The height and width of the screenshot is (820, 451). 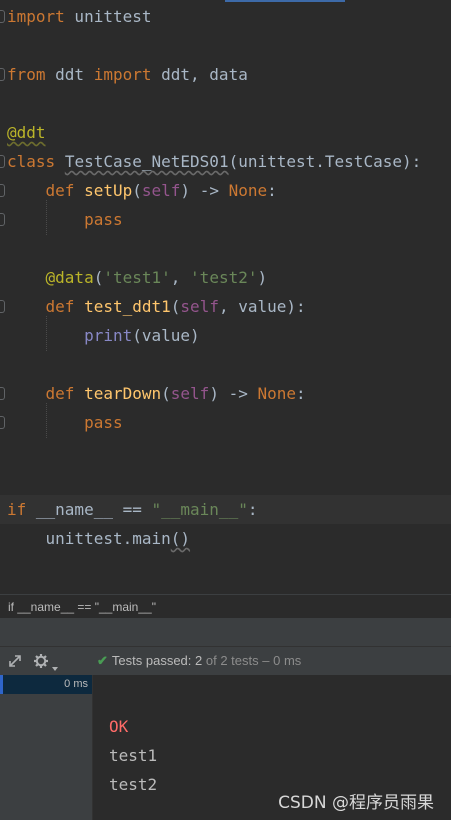 What do you see at coordinates (325, 161) in the screenshot?
I see `code-token: (unittest.TestCase):` at bounding box center [325, 161].